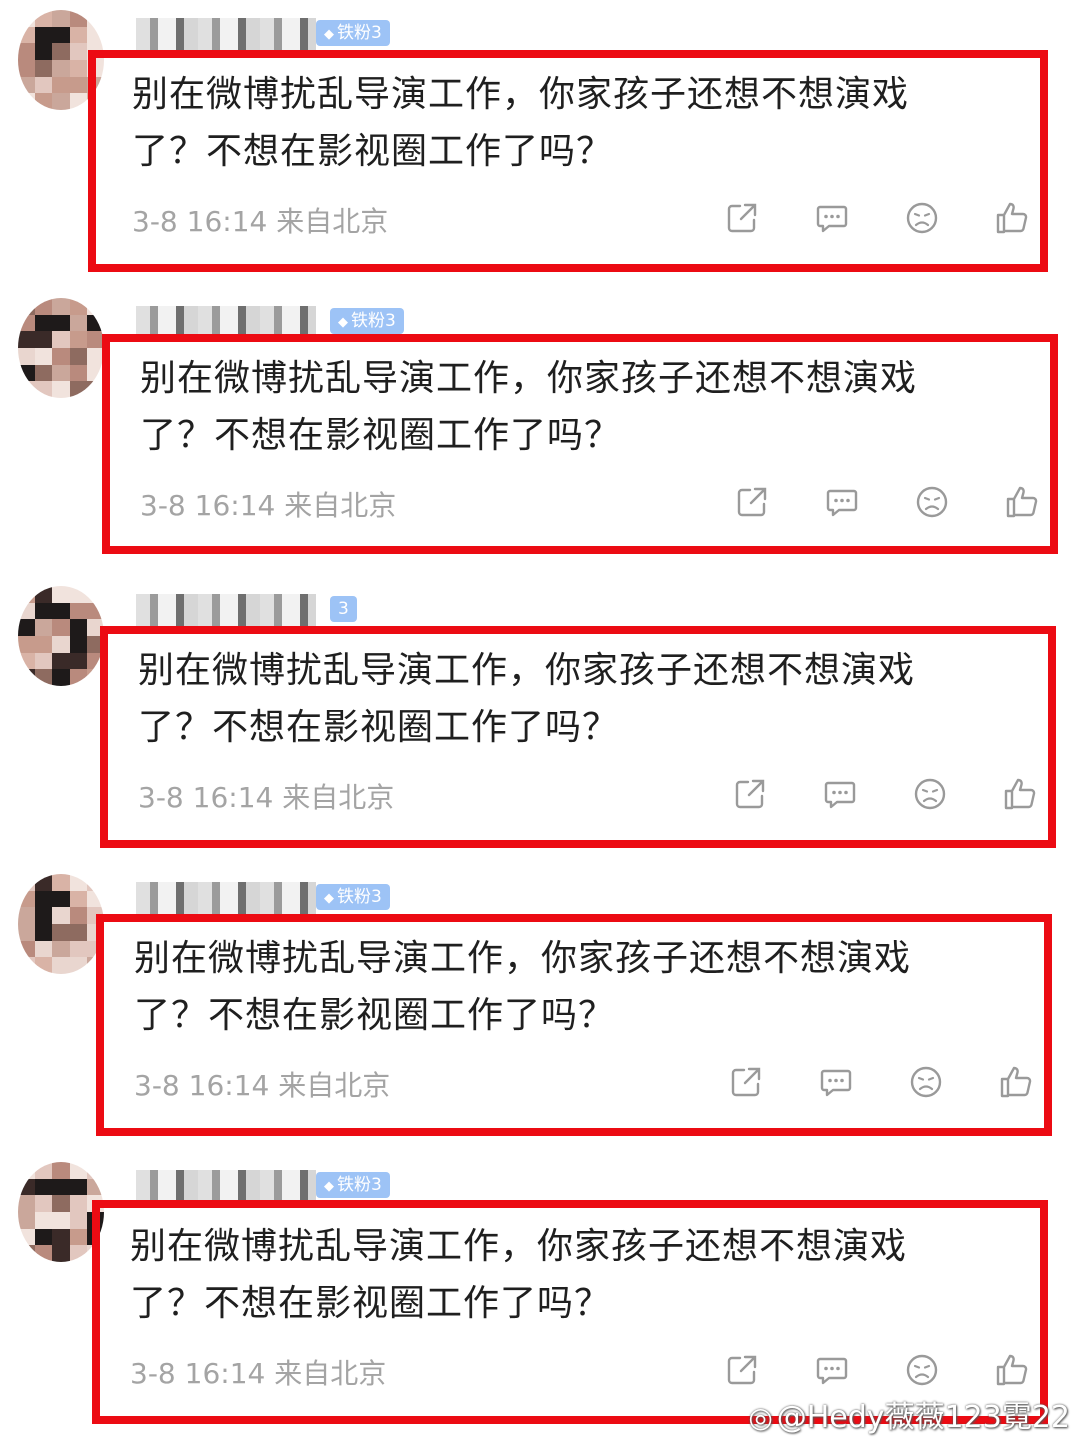  I want to click on fan-badge: 3, so click(343, 609).